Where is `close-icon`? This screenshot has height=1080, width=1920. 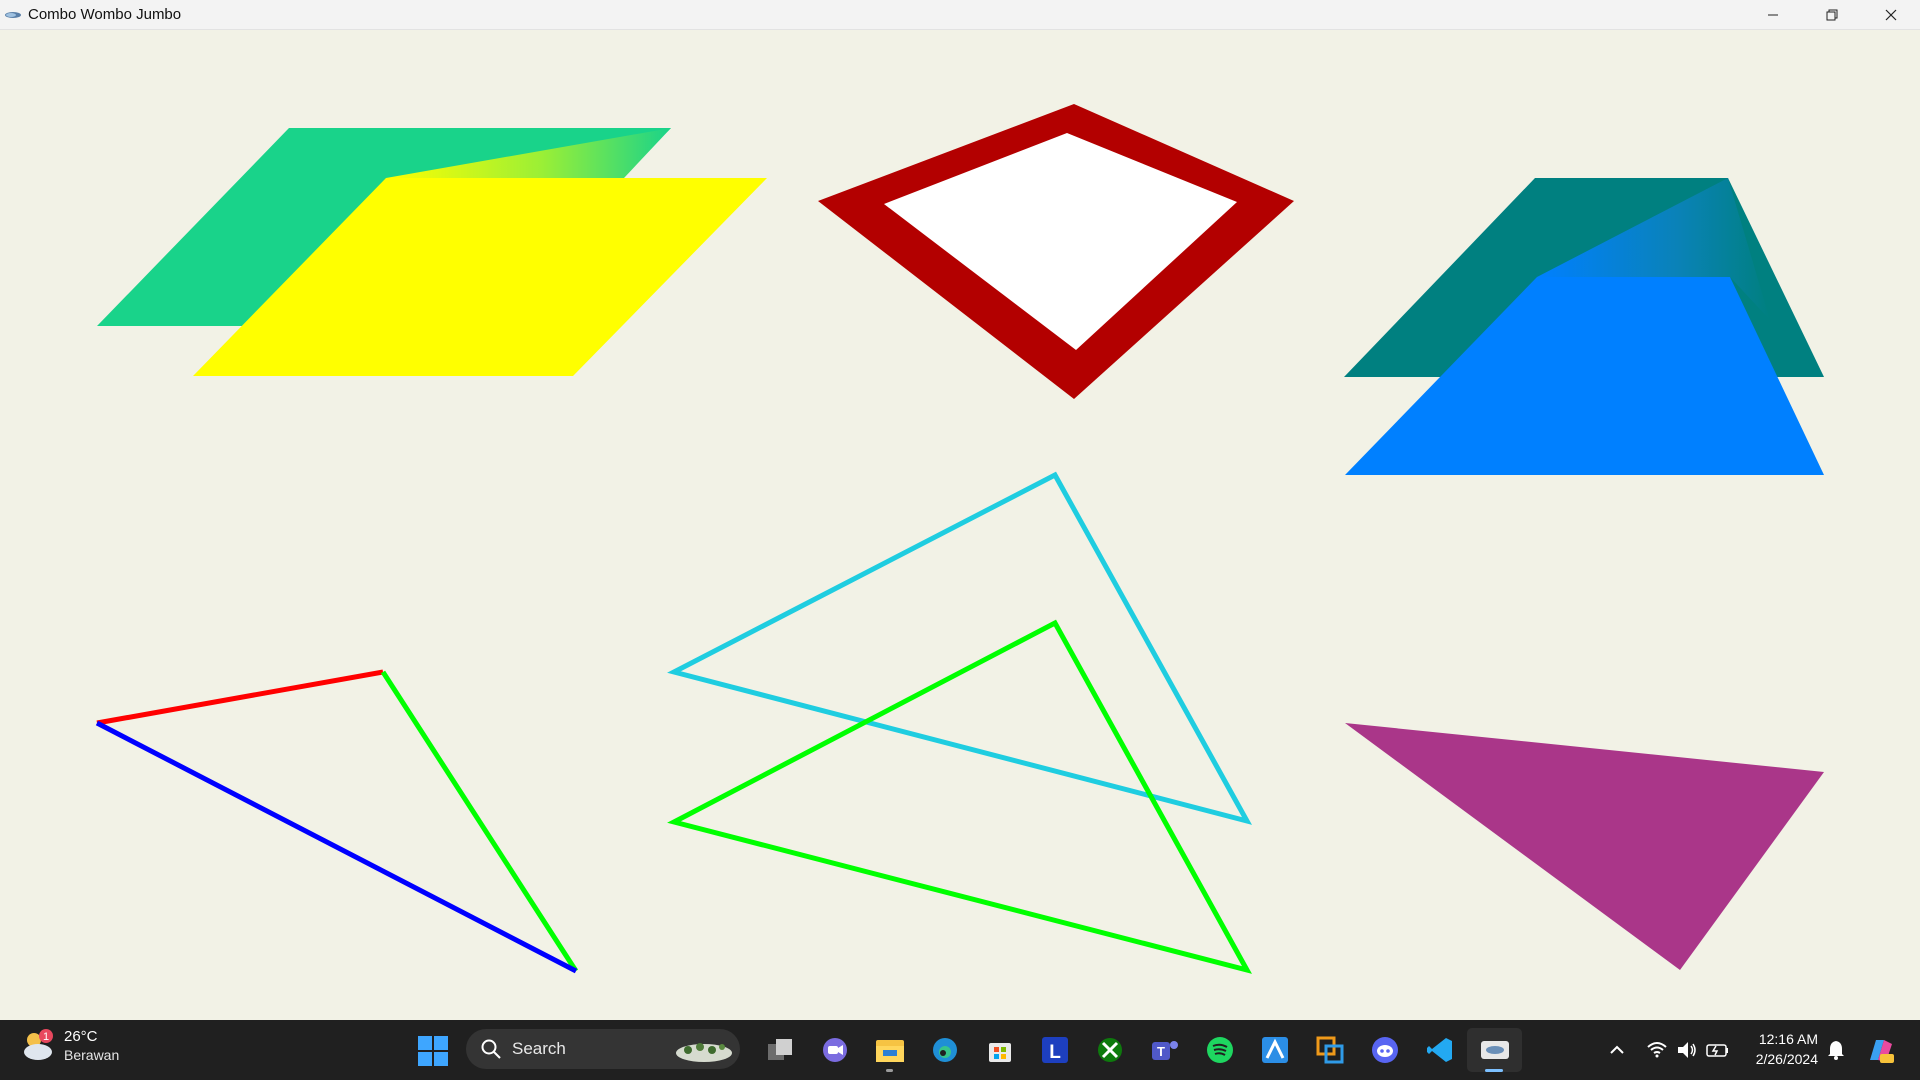
close-icon is located at coordinates (1890, 14).